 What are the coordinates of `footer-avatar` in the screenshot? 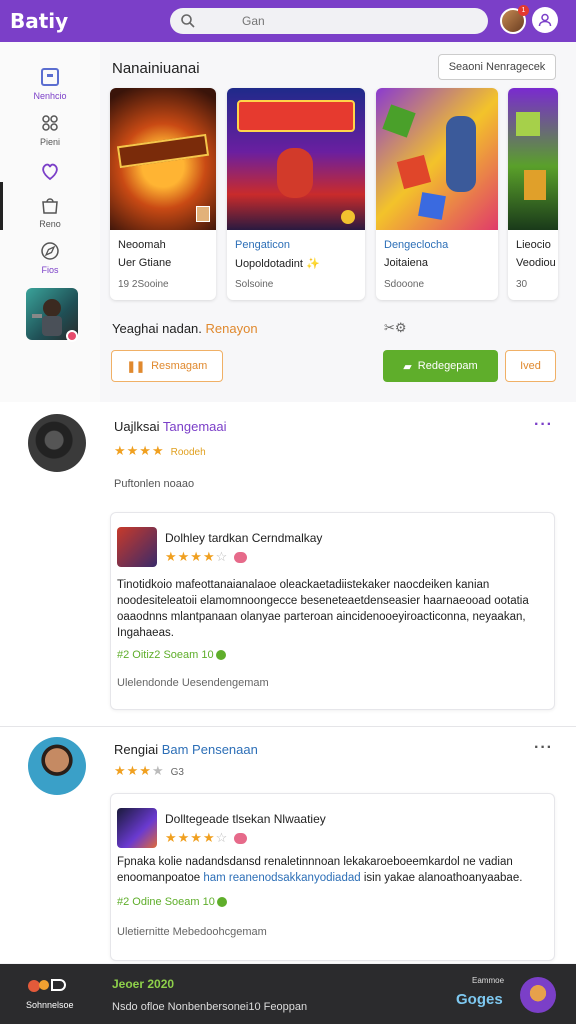 It's located at (538, 995).